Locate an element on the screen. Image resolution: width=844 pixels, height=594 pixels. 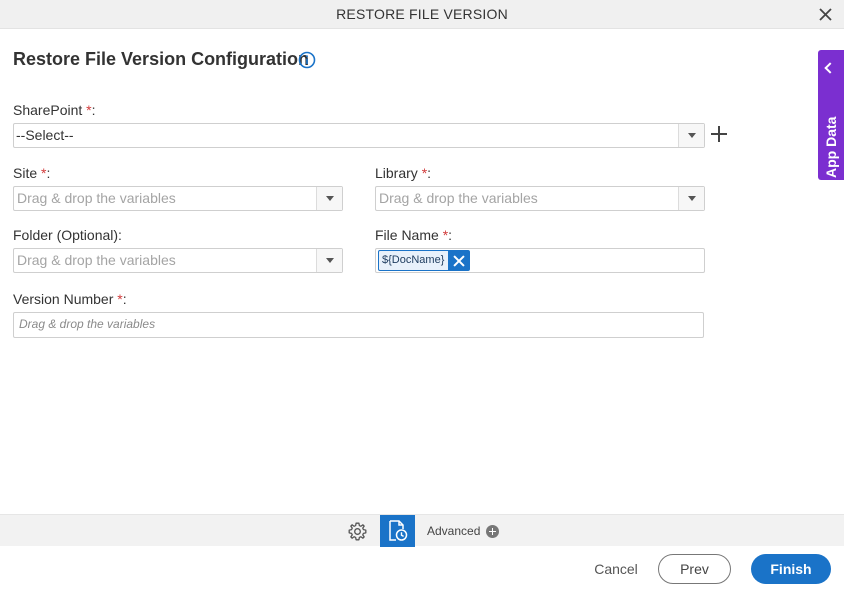
gear-icon is located at coordinates (357, 531).